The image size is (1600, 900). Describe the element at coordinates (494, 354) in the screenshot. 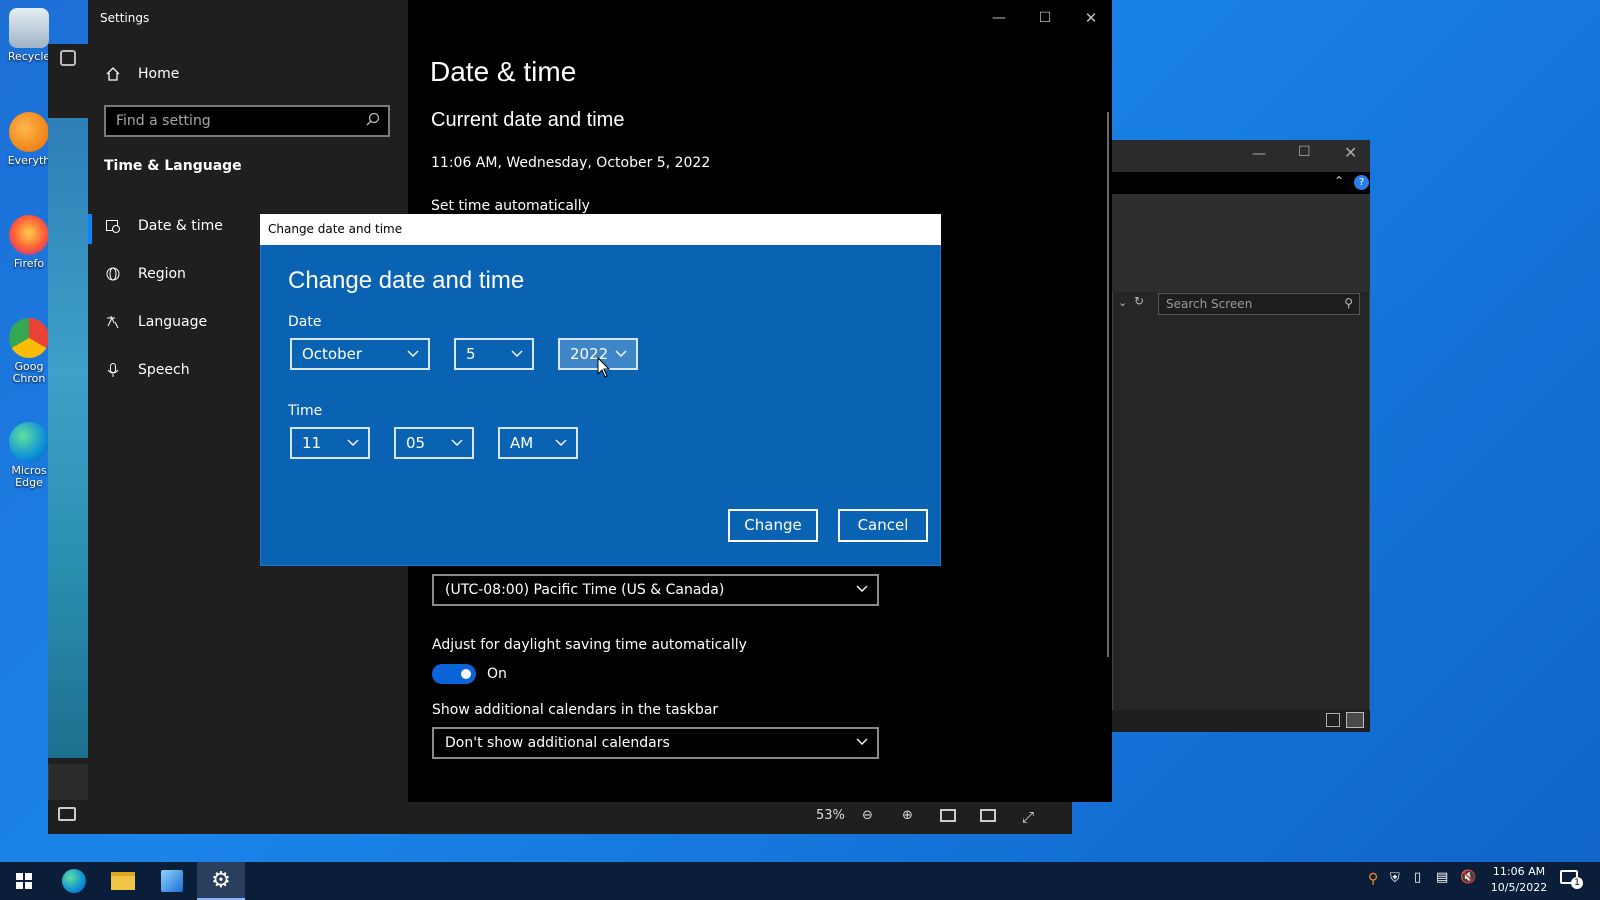

I see `day-select: 5` at that location.